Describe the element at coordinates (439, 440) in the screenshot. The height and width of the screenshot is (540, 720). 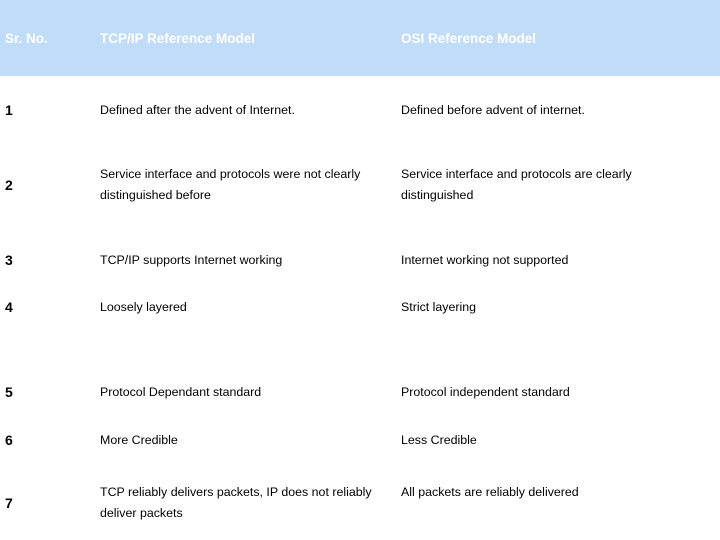
I see `cell-osi: Less Credible` at that location.